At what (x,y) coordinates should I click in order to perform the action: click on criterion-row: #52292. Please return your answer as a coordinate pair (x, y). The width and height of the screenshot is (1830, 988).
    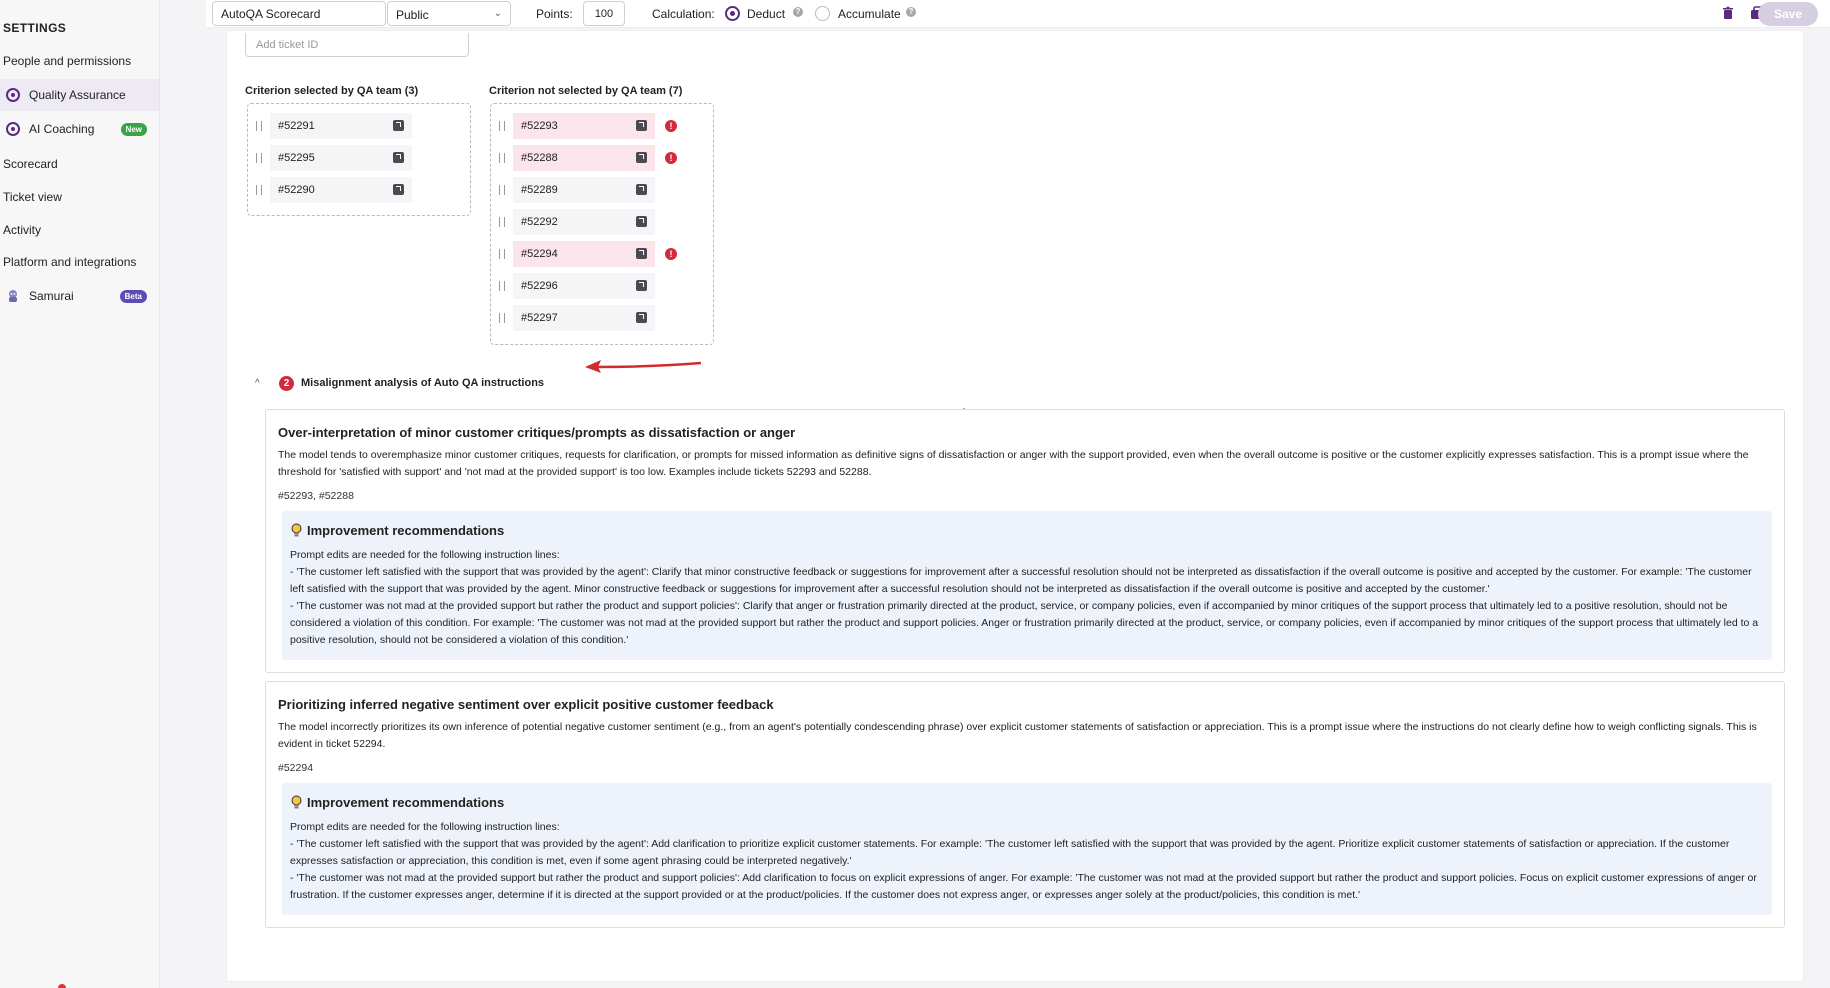
    Looking at the image, I should click on (577, 222).